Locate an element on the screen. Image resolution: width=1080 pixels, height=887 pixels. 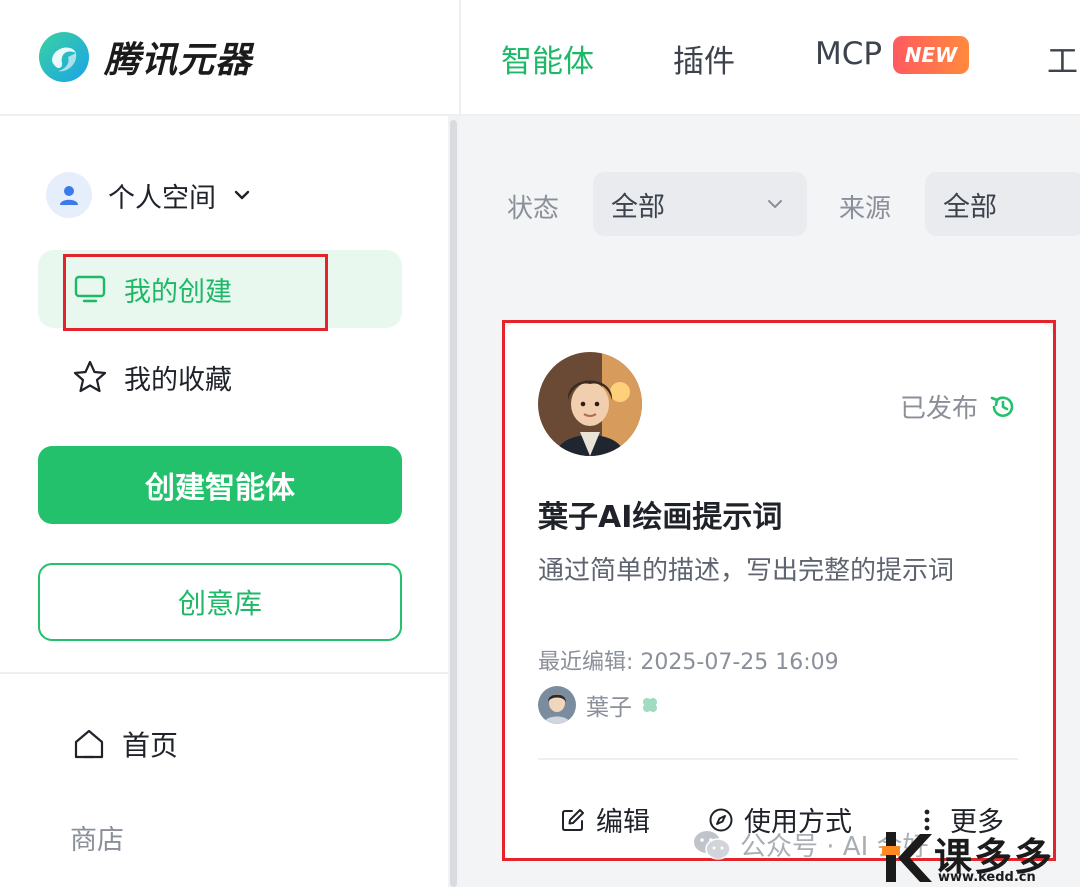
home-icon is located at coordinates (89, 744).